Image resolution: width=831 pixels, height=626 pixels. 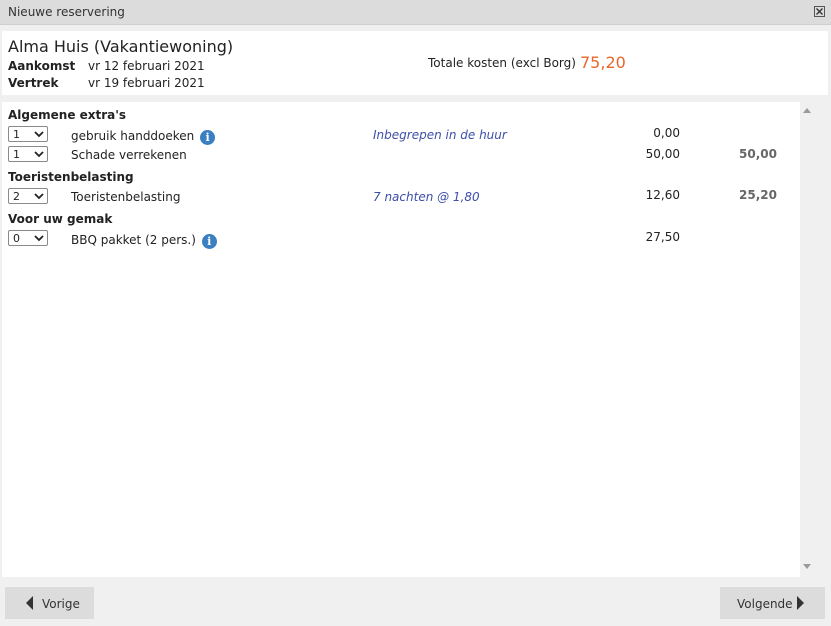 What do you see at coordinates (440, 135) in the screenshot?
I see `item-note: Inbegrepen in de huur` at bounding box center [440, 135].